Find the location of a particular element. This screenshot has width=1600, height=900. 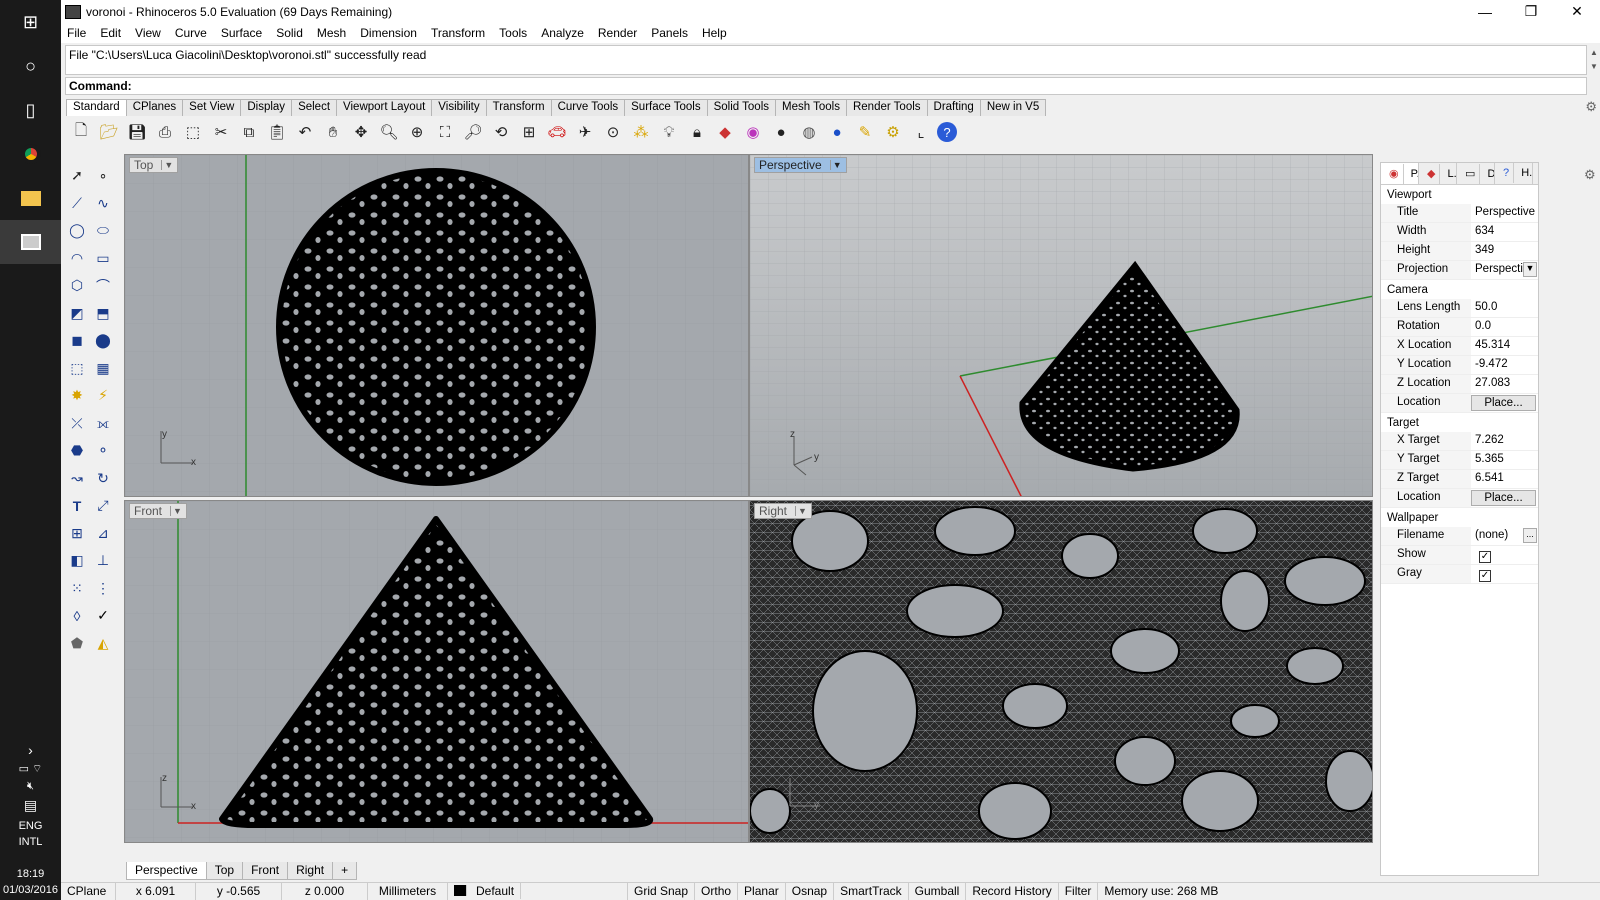

tab-transform: Transform is located at coordinates (518, 107).